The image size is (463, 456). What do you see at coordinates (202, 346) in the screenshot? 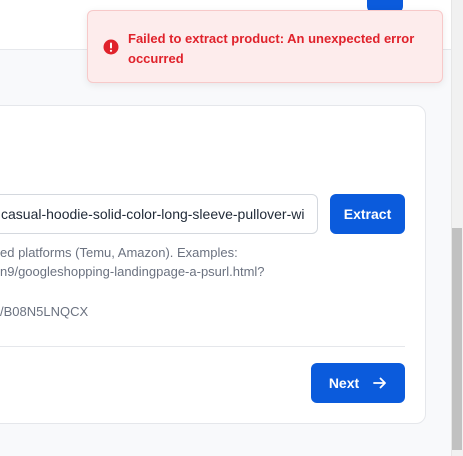
I see `card-divider` at bounding box center [202, 346].